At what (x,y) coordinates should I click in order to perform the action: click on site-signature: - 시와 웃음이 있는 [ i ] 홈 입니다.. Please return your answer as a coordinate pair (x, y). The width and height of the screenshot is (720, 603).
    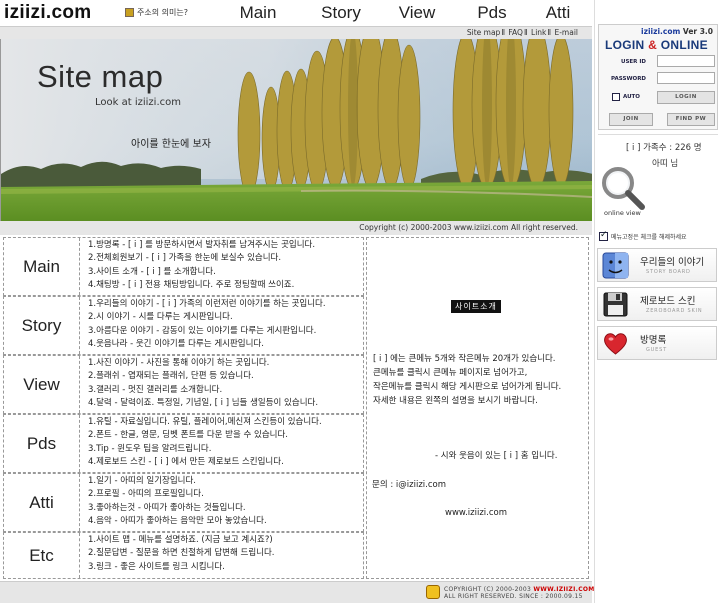
    Looking at the image, I should click on (496, 456).